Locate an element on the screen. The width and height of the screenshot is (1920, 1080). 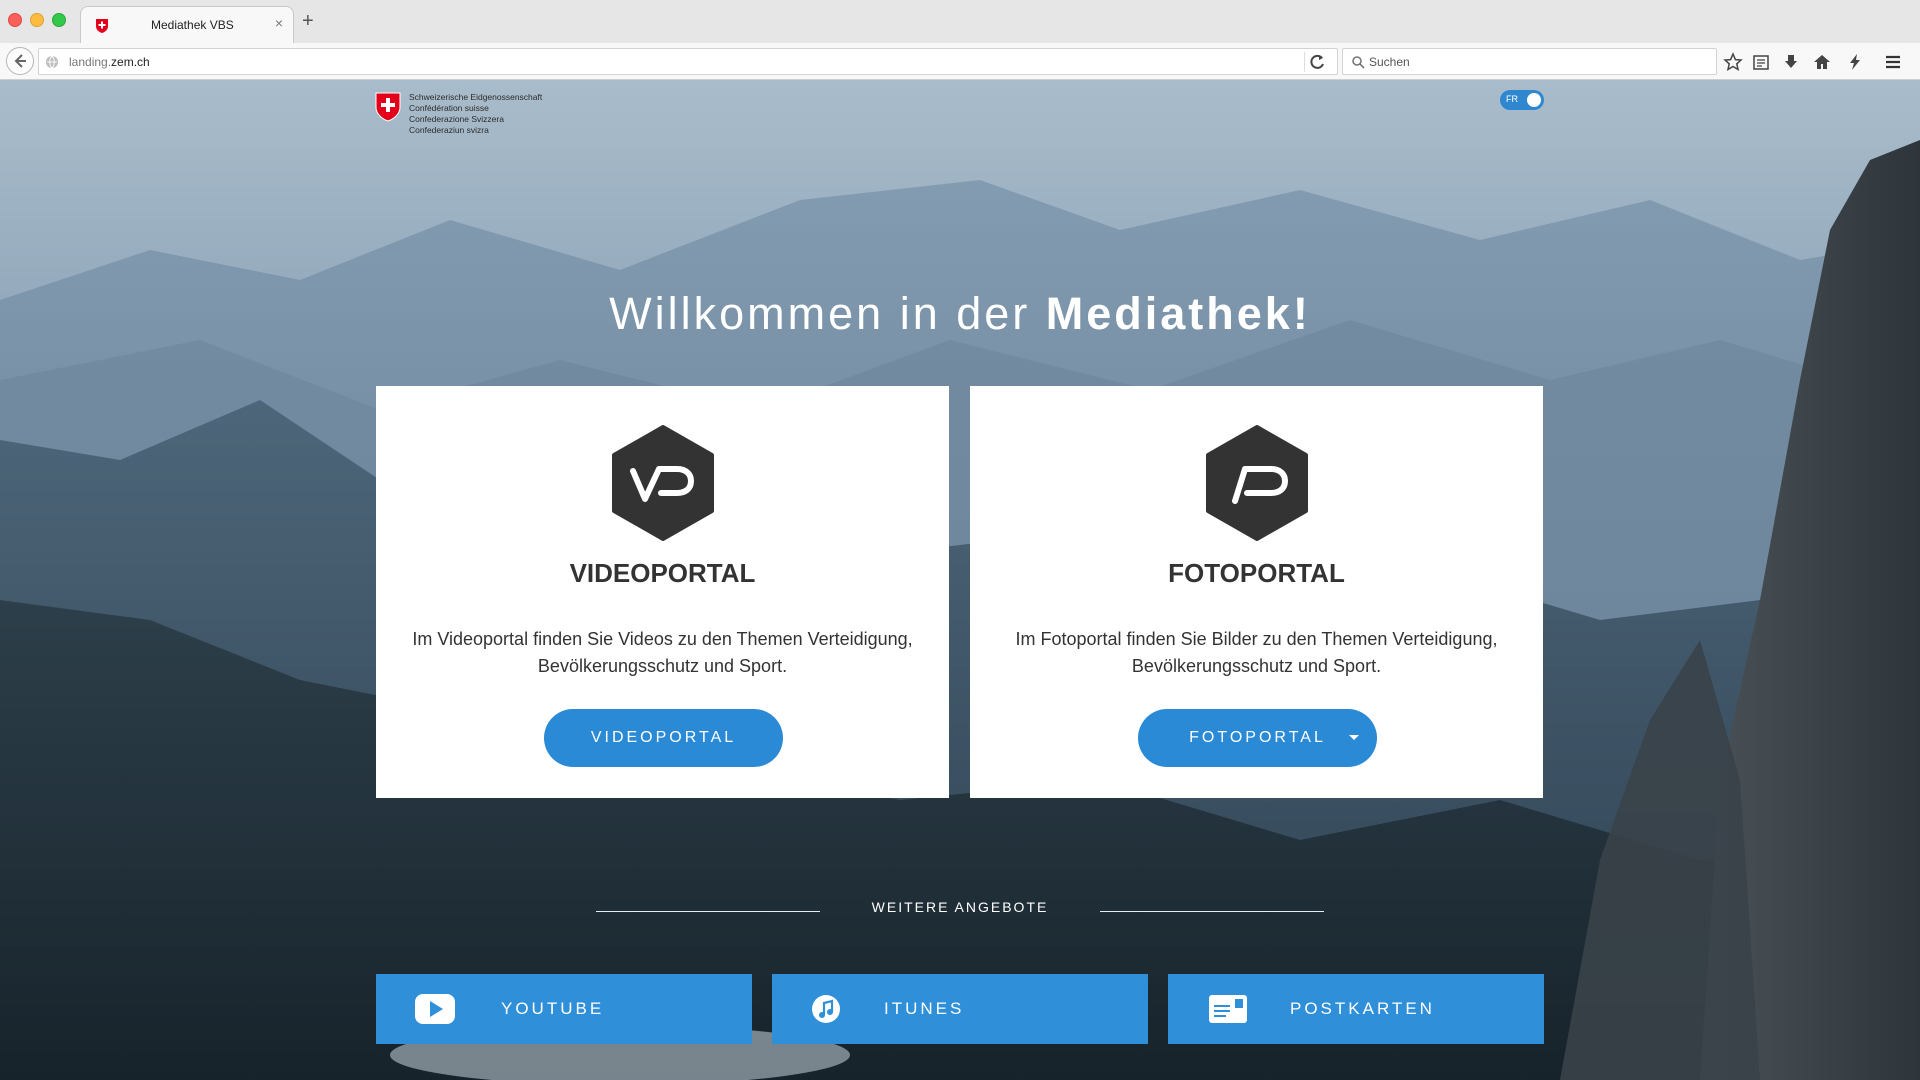
url-prefix: landing. is located at coordinates (90, 62).